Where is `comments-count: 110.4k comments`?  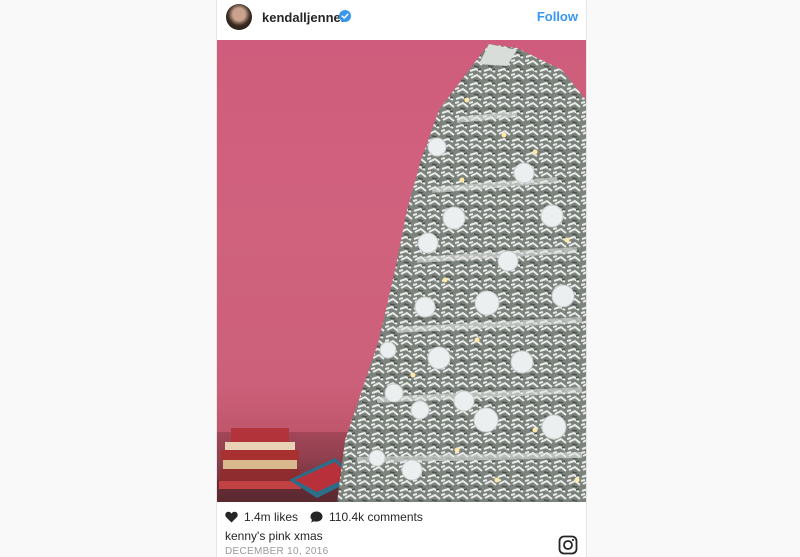 comments-count: 110.4k comments is located at coordinates (376, 517).